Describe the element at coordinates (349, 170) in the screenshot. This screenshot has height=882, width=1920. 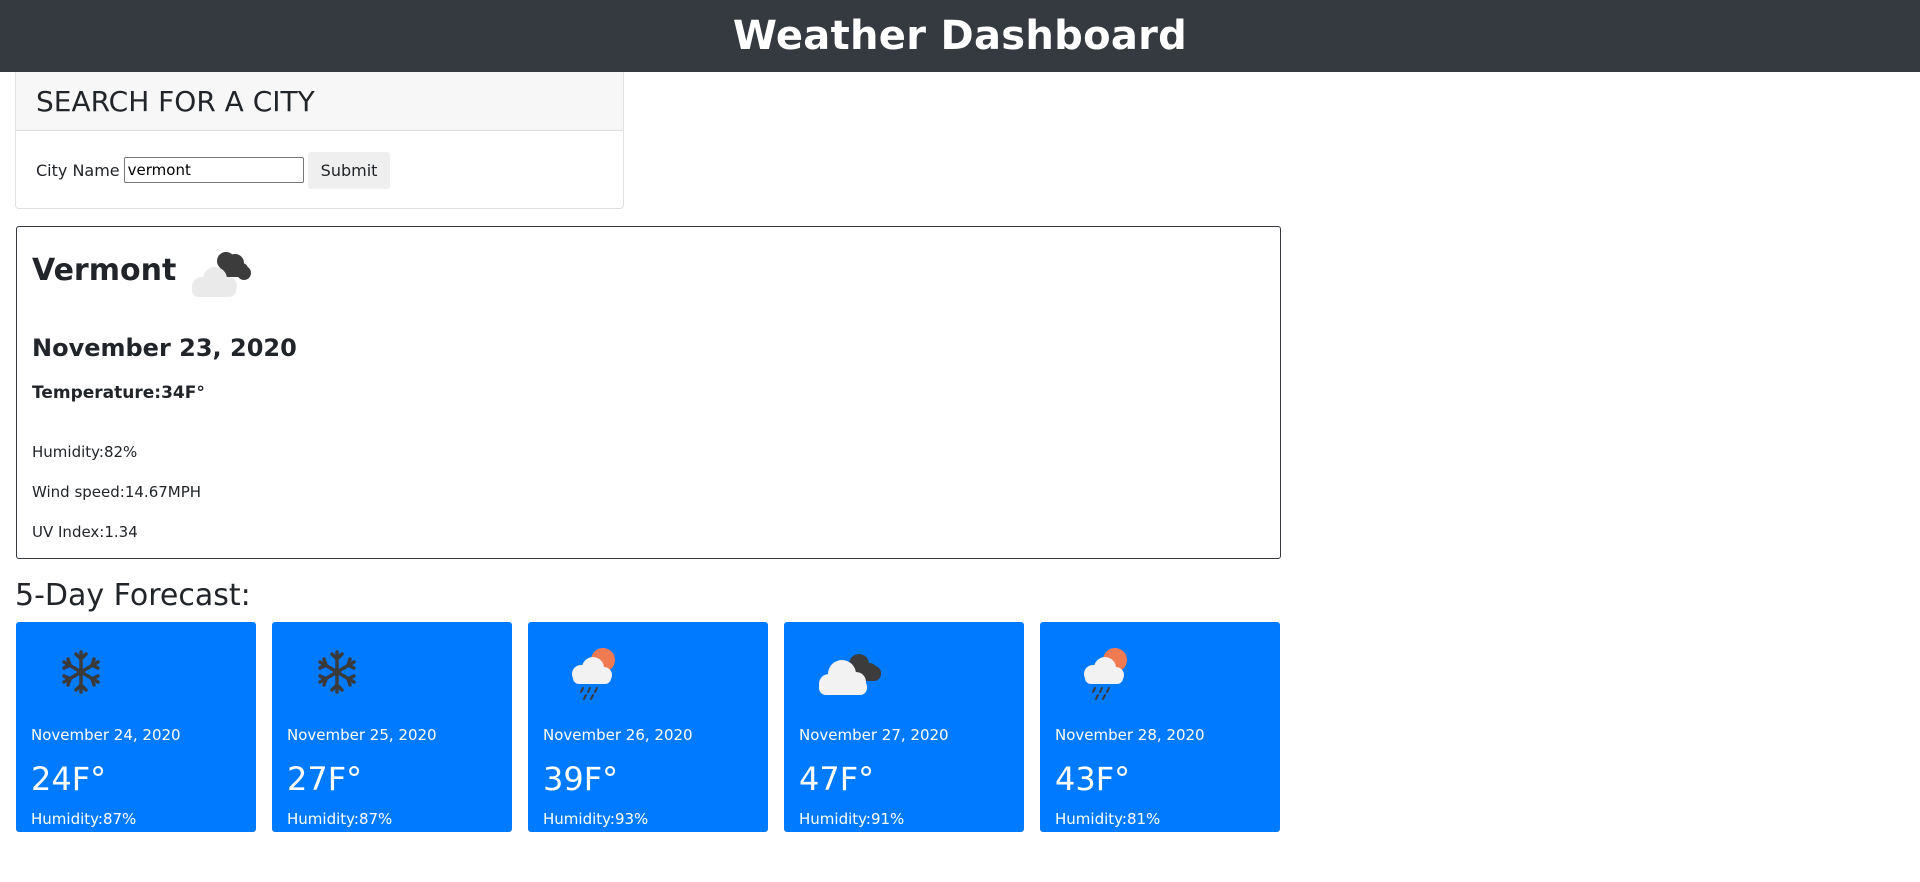
I see `submit-button: Submit` at that location.